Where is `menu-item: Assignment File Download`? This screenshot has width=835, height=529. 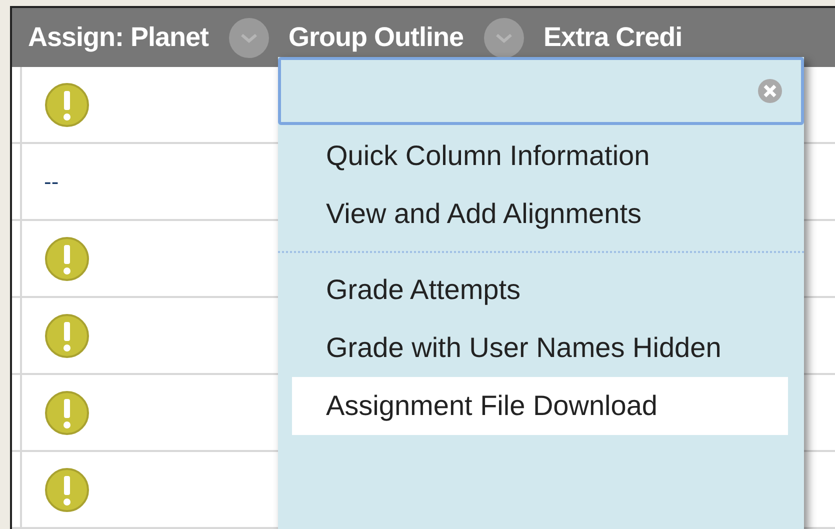
menu-item: Assignment File Download is located at coordinates (540, 406).